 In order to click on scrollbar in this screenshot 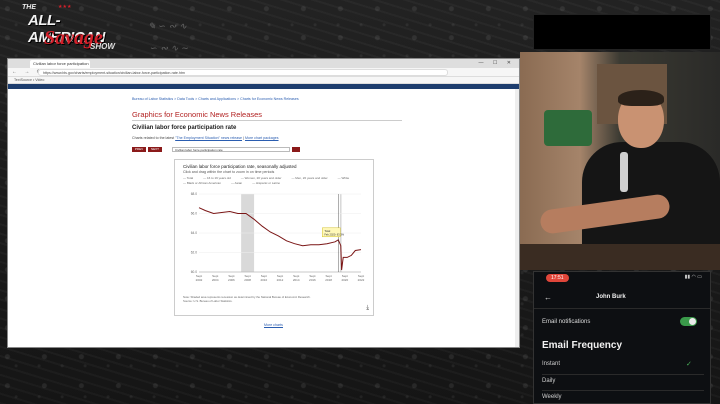, I will do `click(517, 218)`.